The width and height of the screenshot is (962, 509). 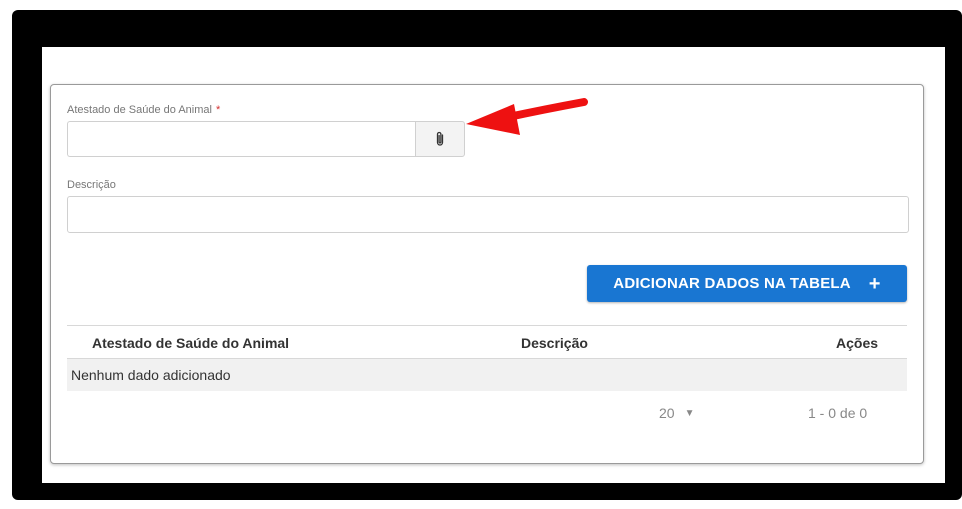 What do you see at coordinates (732, 283) in the screenshot?
I see `add-to-table-button-label: ADICIONAR DADOS NA TABELA` at bounding box center [732, 283].